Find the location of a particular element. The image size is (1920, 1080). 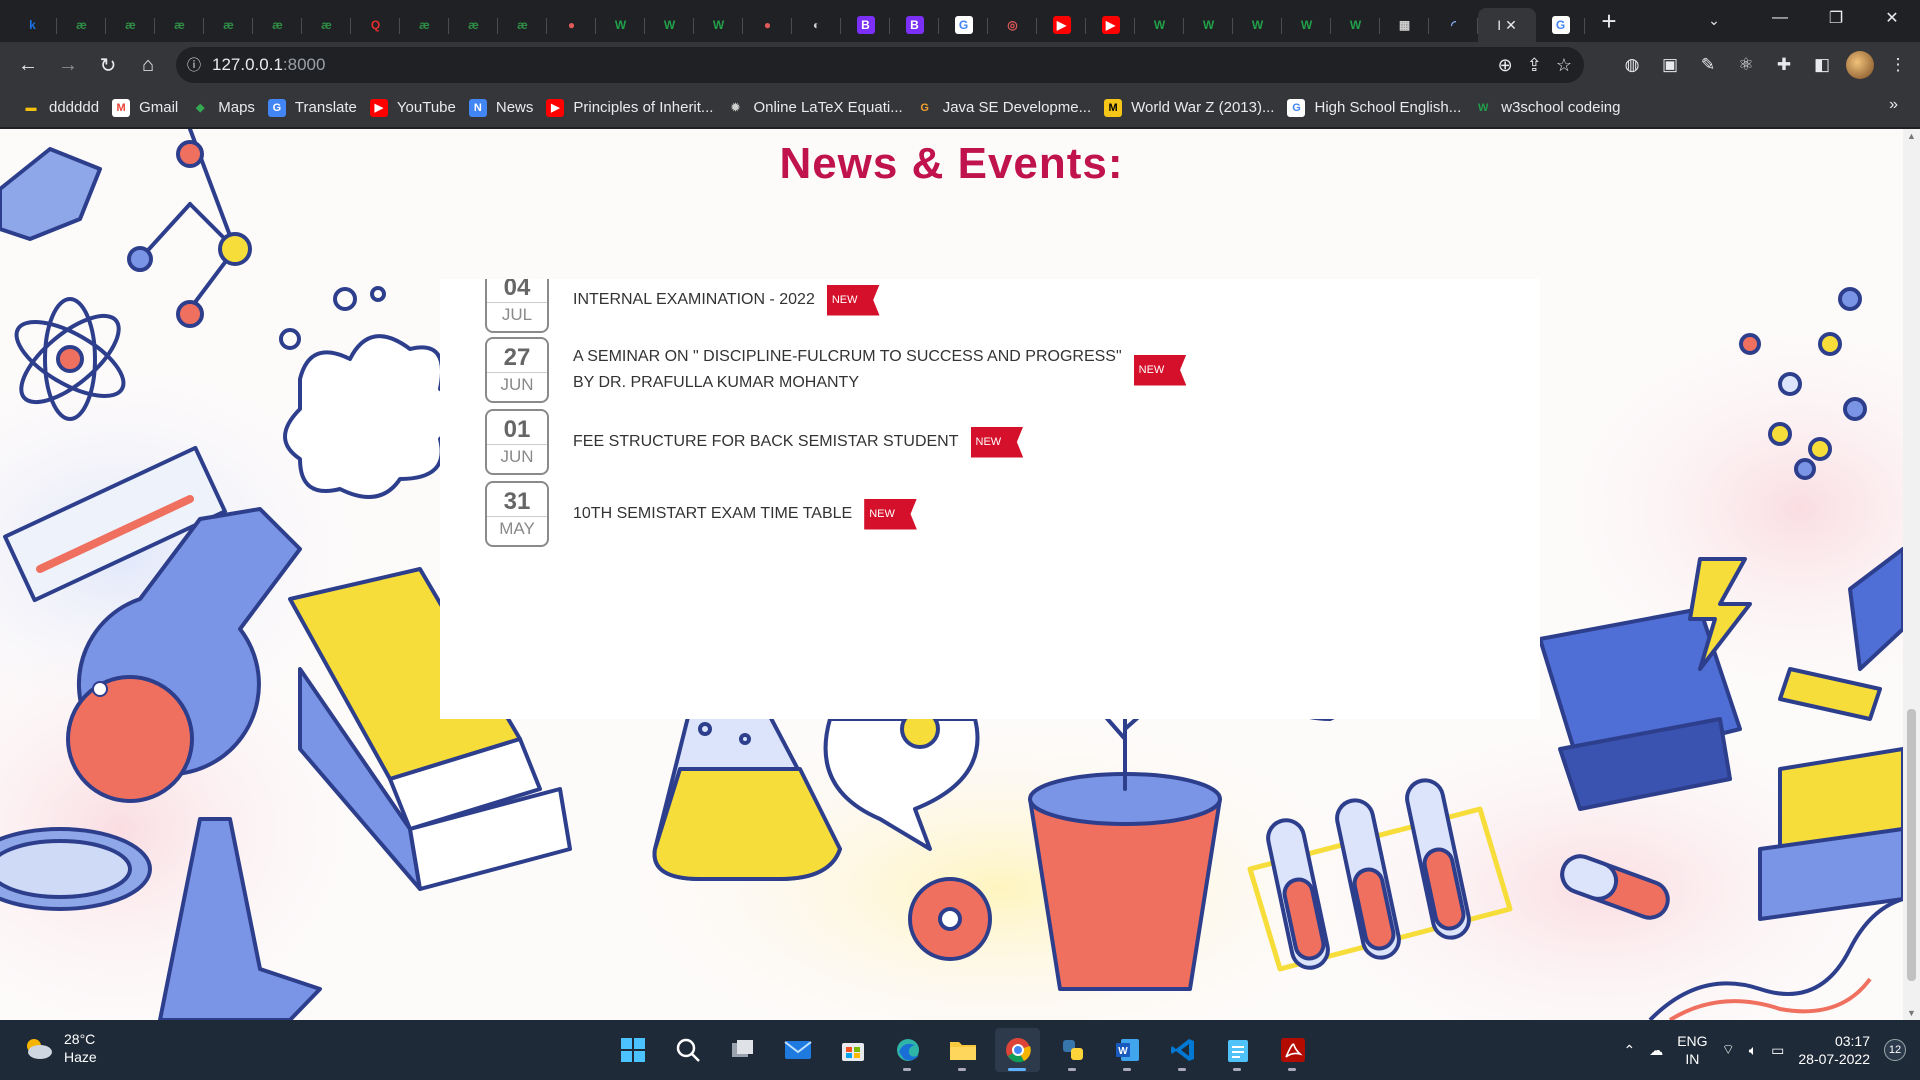

acrobat-app is located at coordinates (1292, 1050).